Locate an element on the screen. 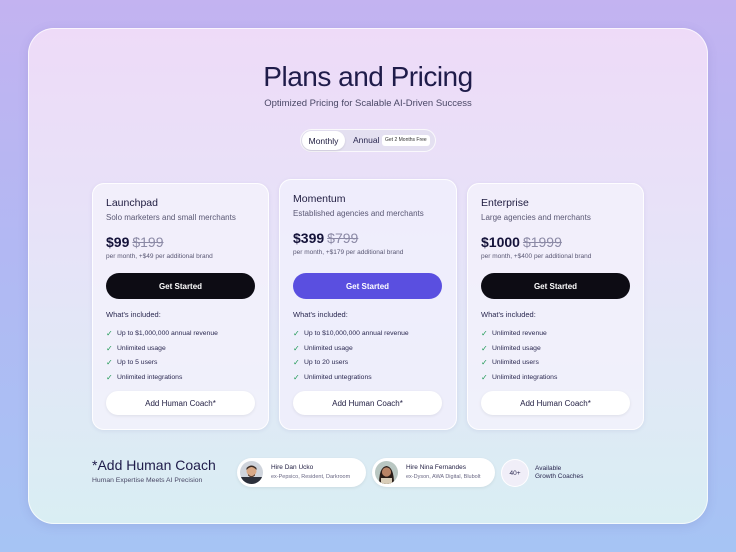 The height and width of the screenshot is (552, 736). plan-name: Launchpad is located at coordinates (132, 203).